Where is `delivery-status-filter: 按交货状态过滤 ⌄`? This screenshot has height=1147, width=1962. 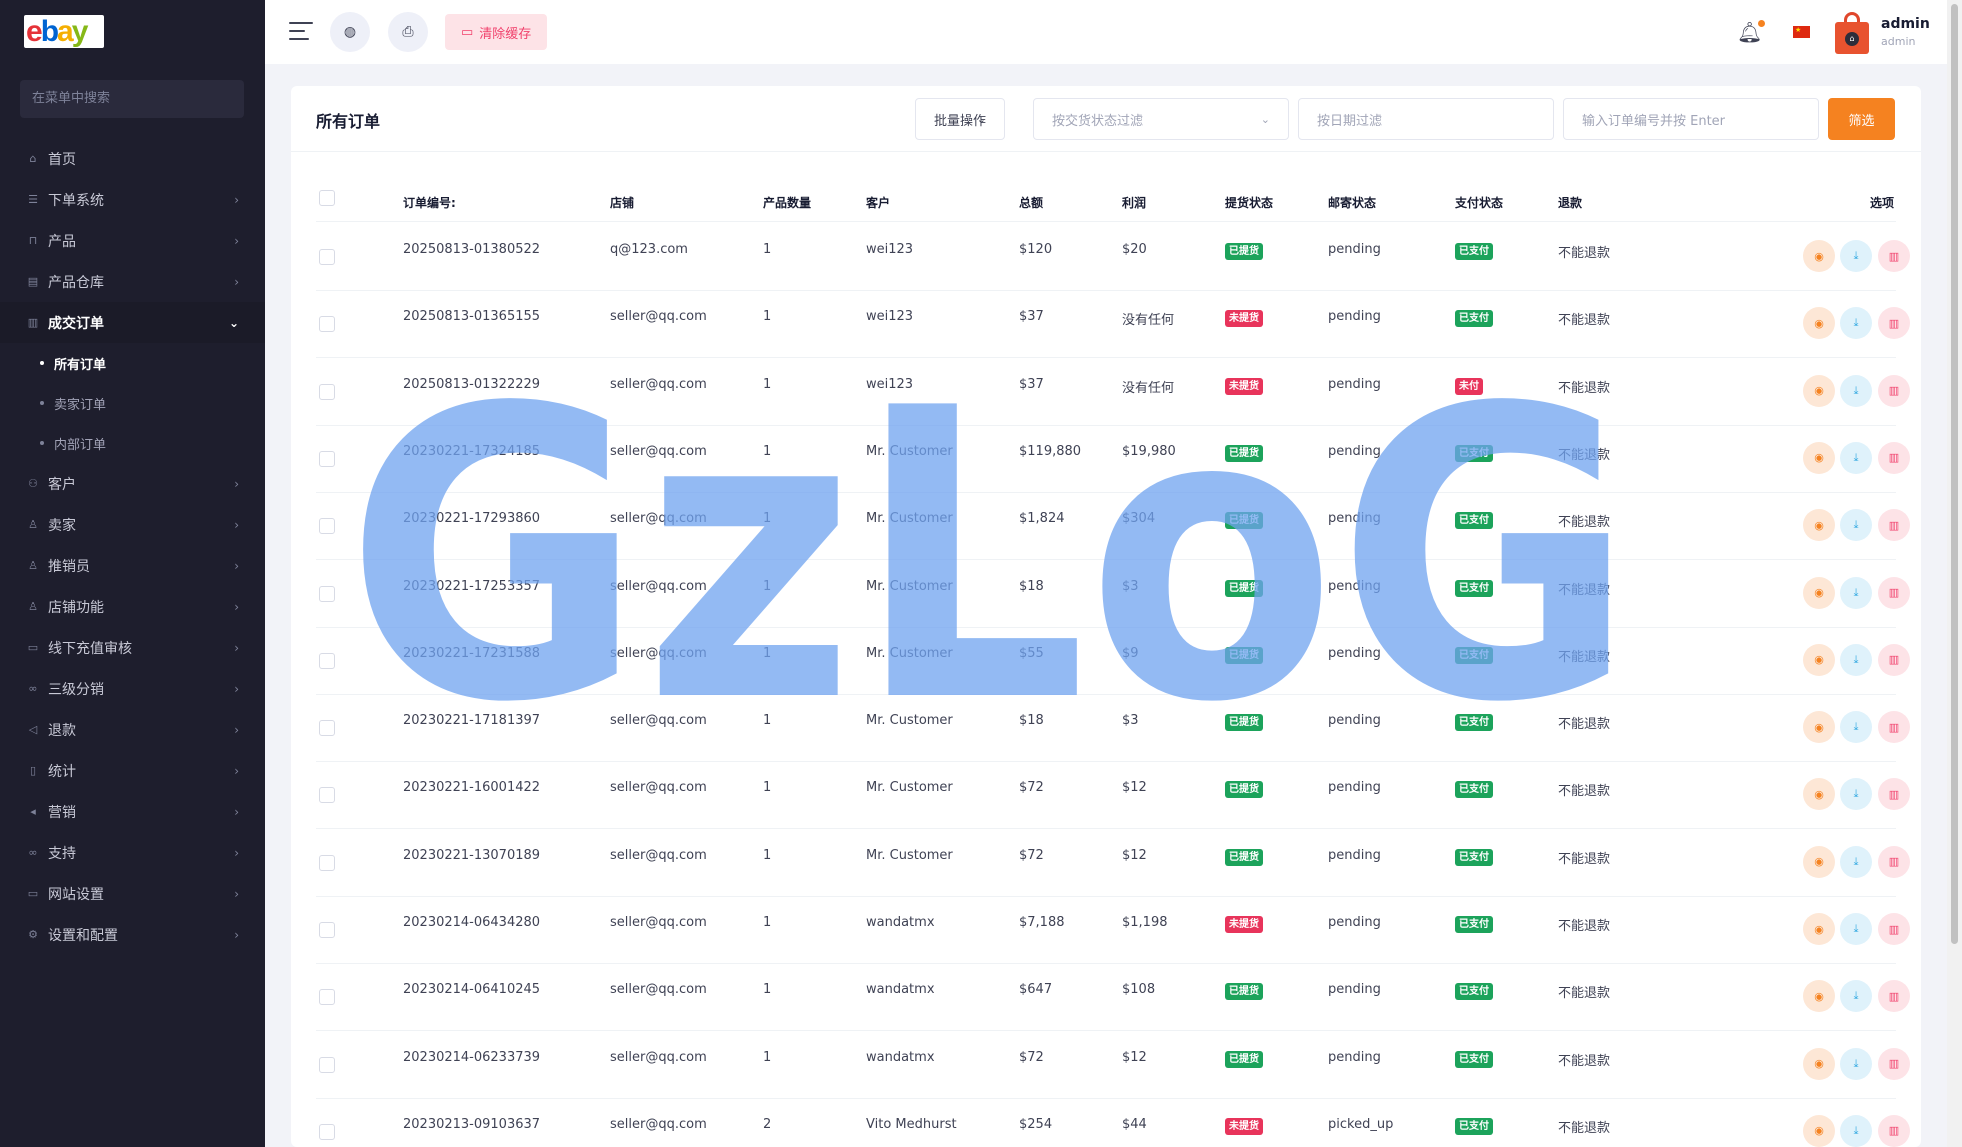 delivery-status-filter: 按交货状态过滤 ⌄ is located at coordinates (1161, 119).